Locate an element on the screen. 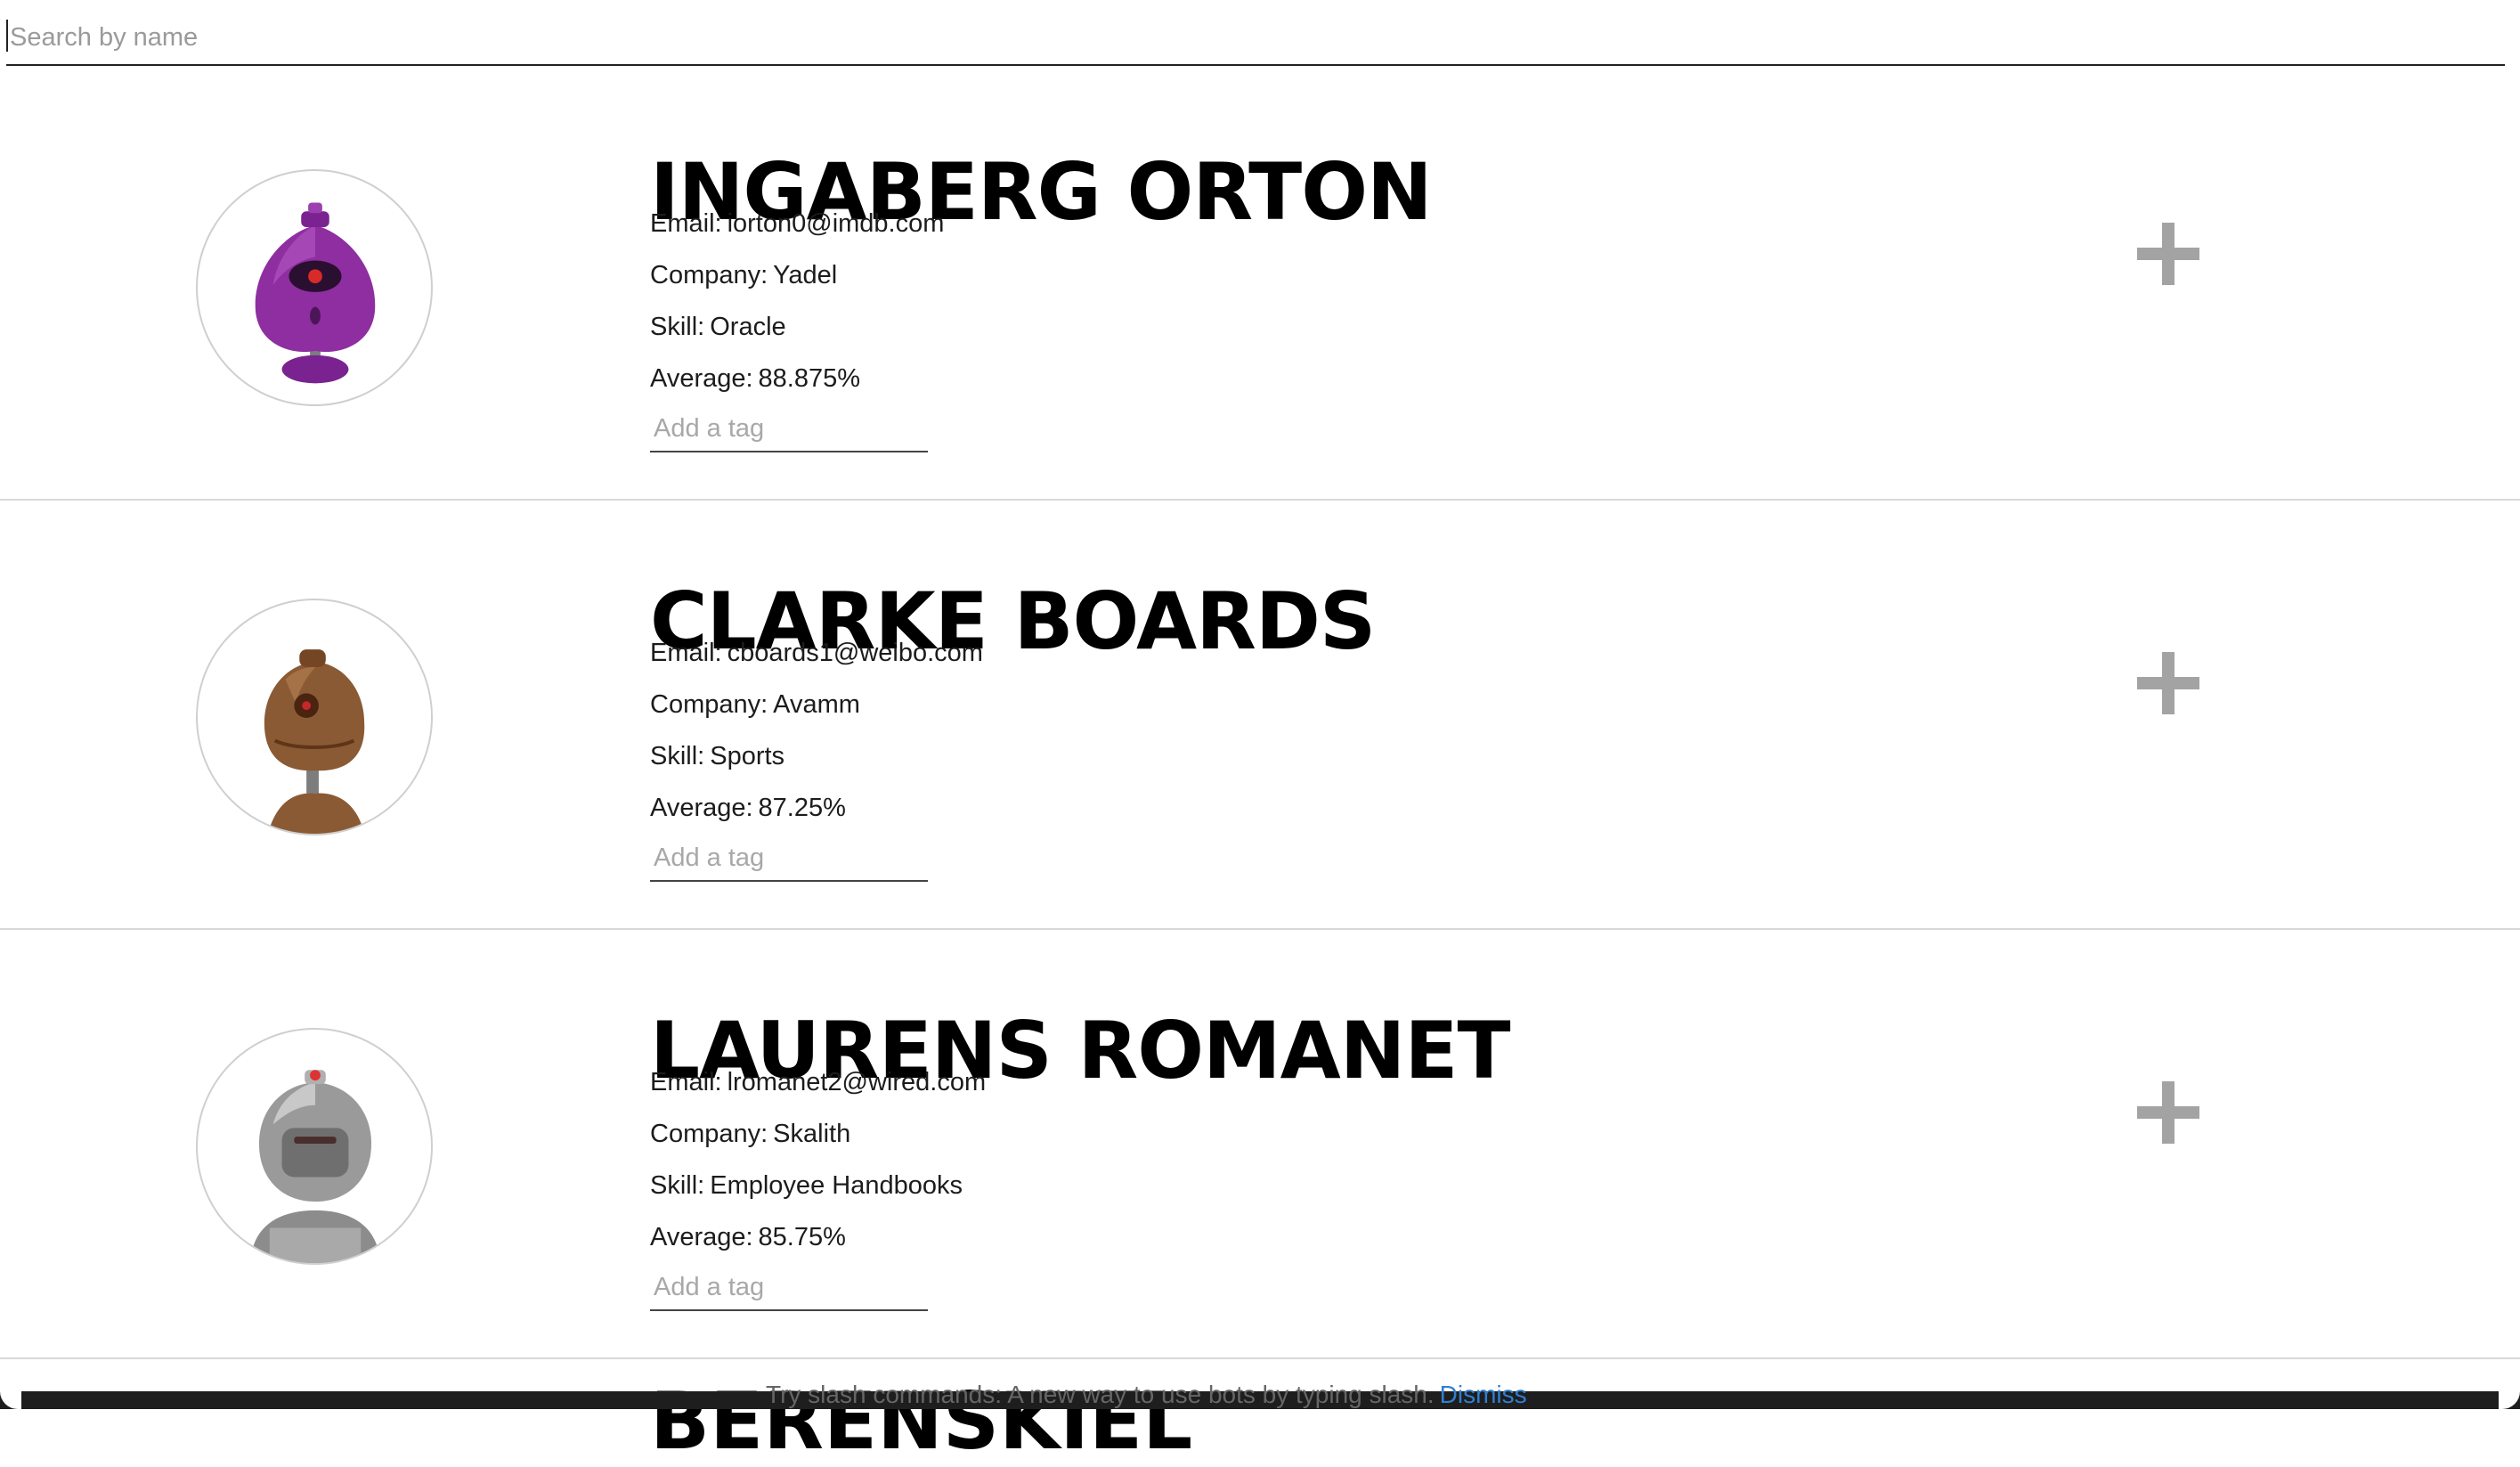  average-value: 88.875% is located at coordinates (809, 378).